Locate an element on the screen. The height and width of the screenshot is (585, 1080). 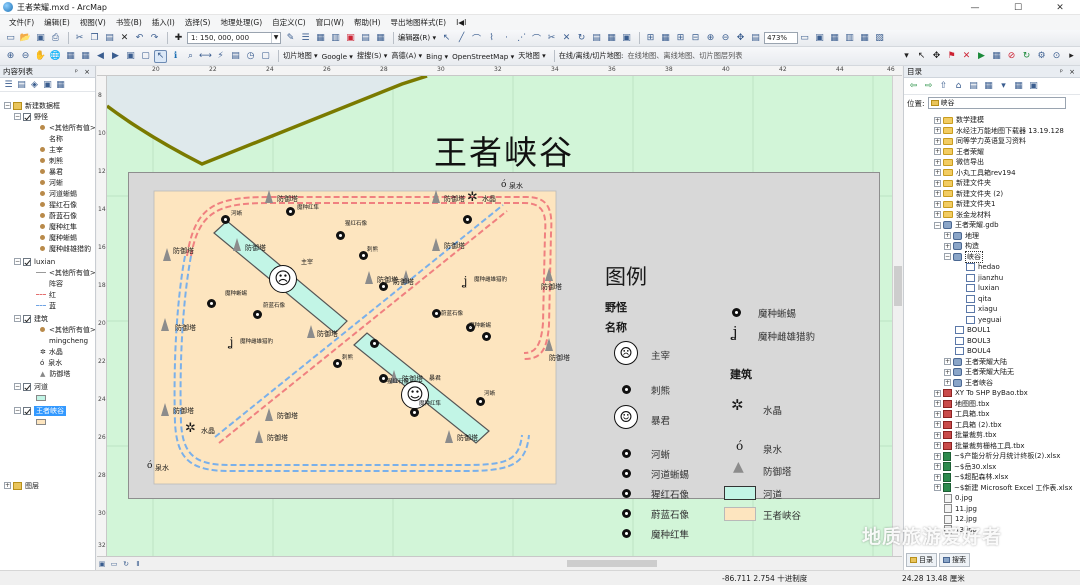
menu-customize: 自定义(C) is located at coordinates (289, 22).